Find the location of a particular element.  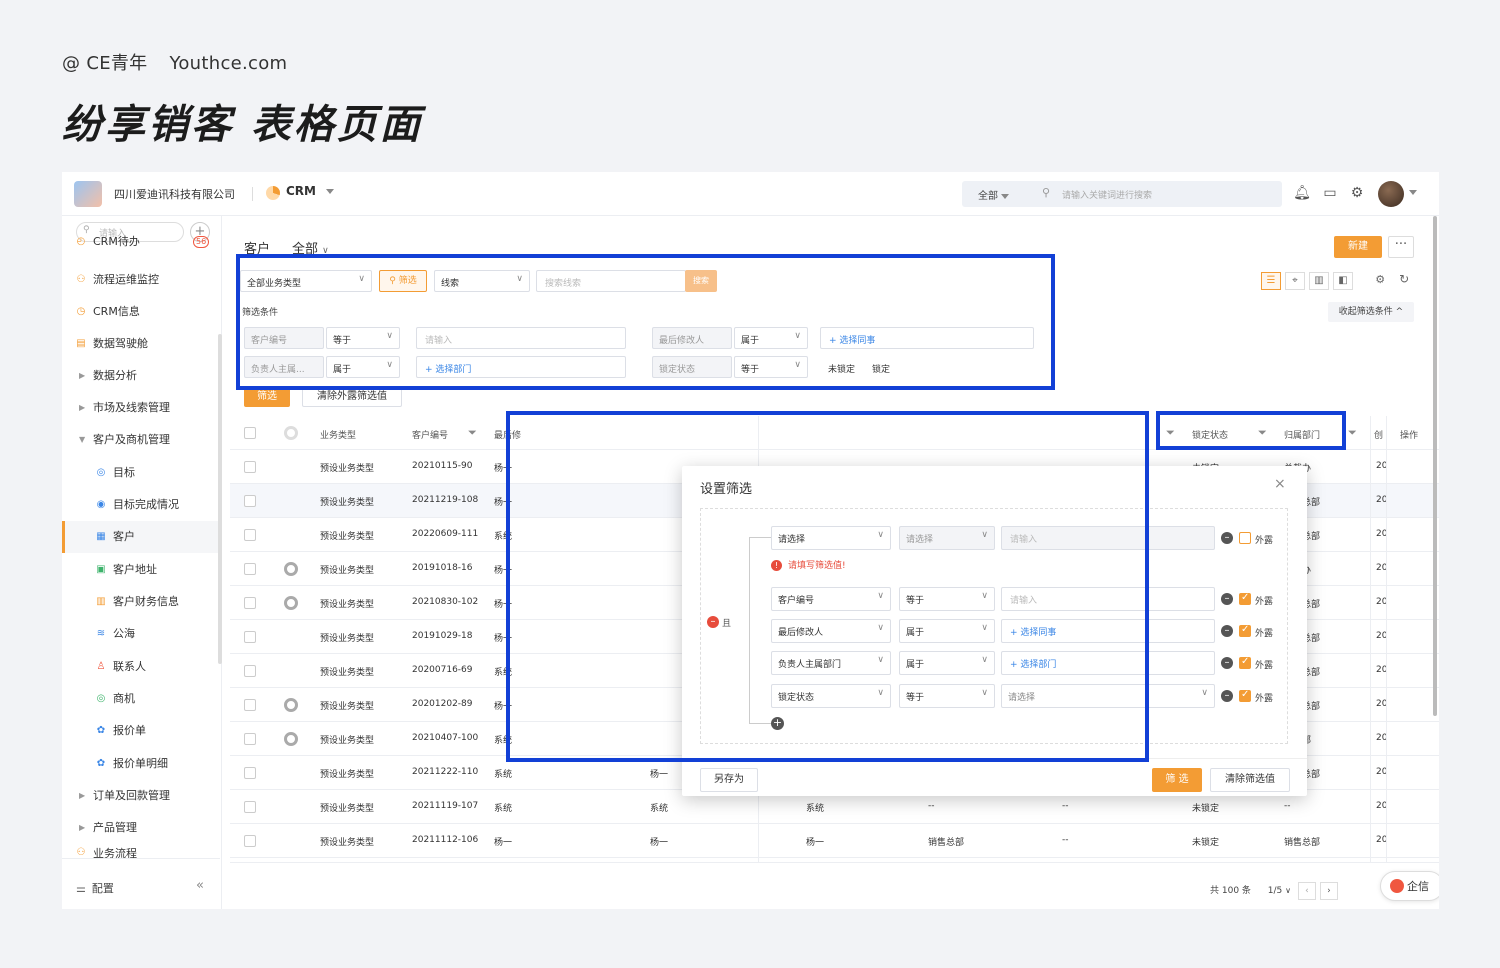

split-view-icon: ◧ is located at coordinates (1343, 281).